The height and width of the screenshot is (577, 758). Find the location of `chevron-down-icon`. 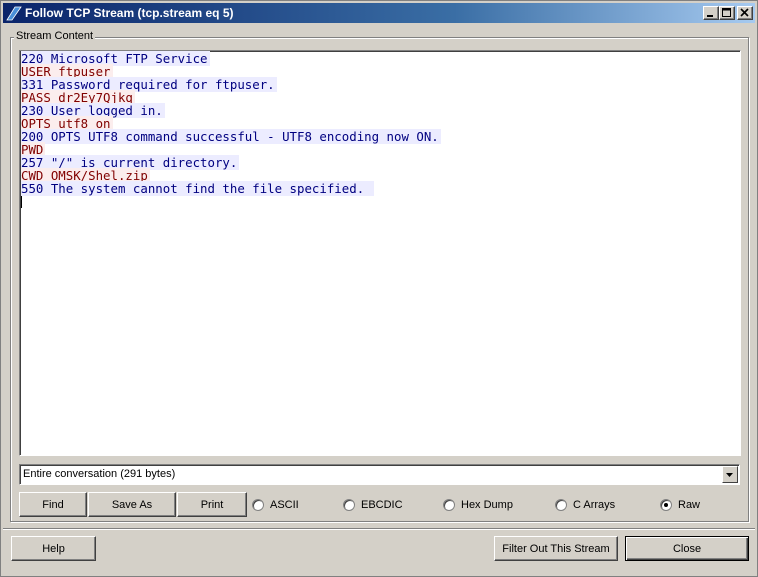

chevron-down-icon is located at coordinates (729, 475).